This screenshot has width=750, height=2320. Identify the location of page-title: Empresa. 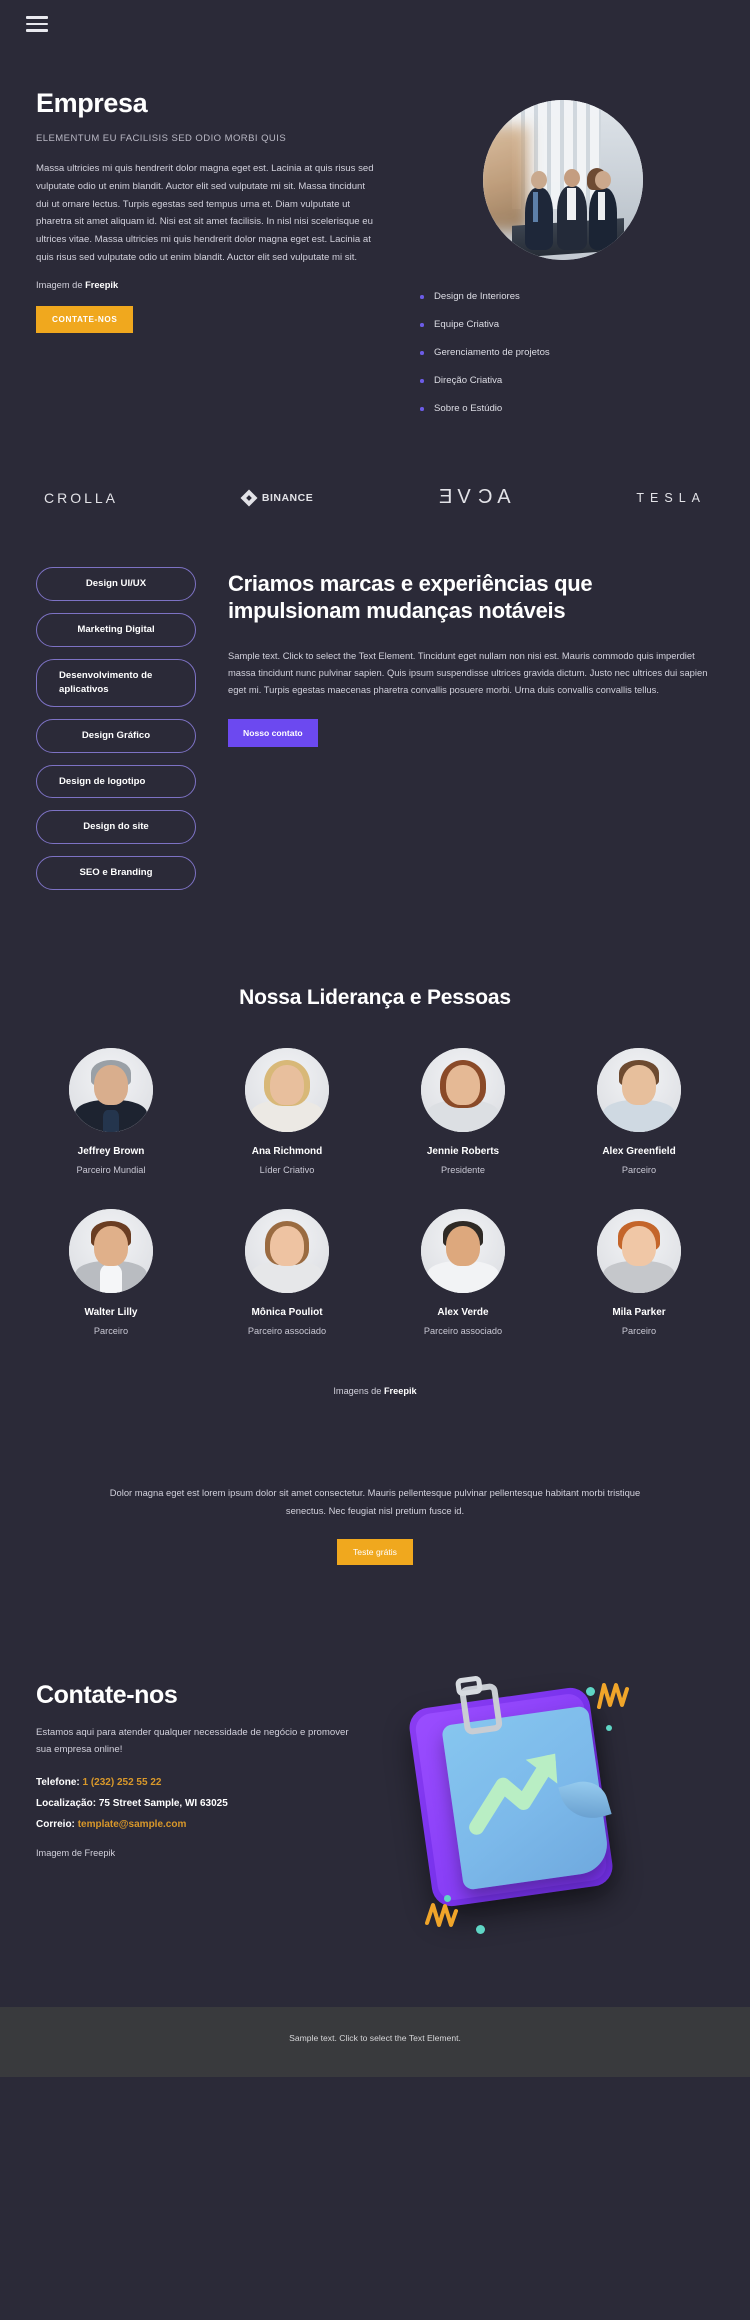
(92, 103).